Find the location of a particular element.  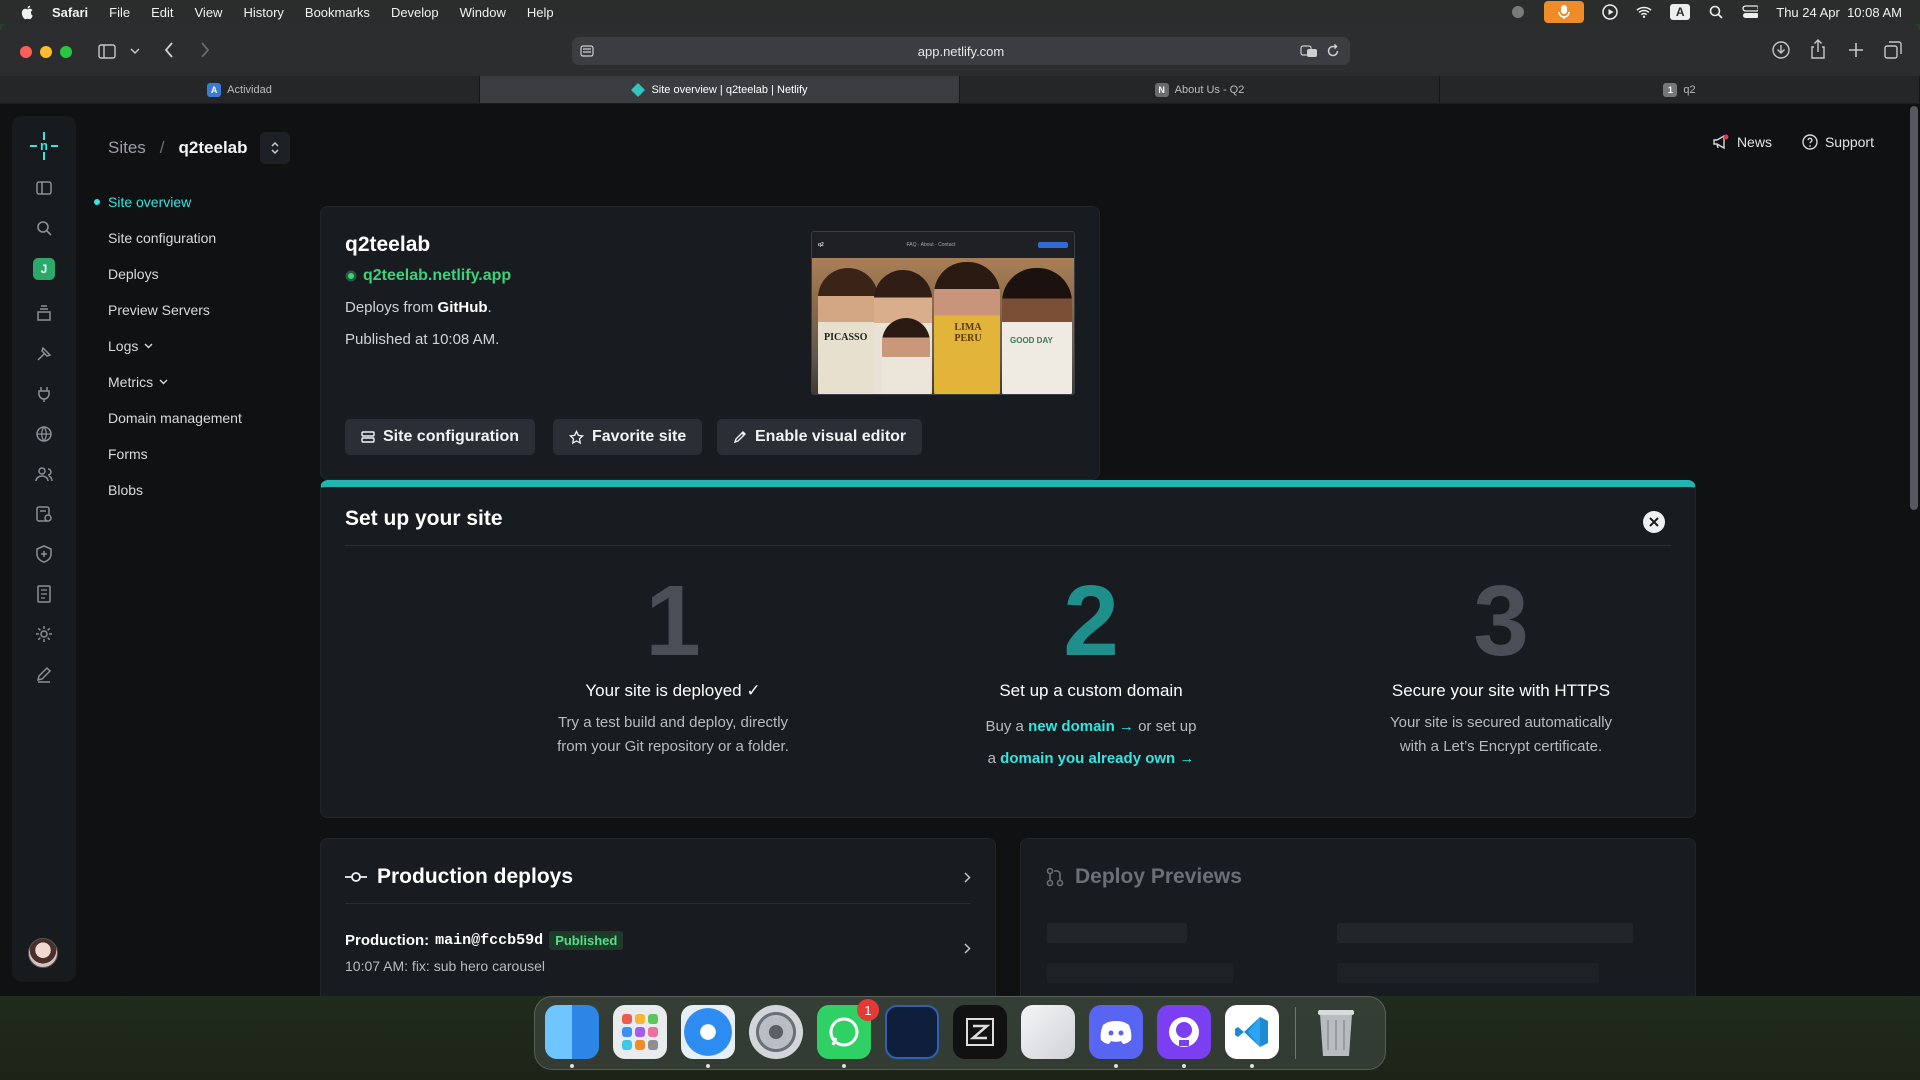

page-scrollbar is located at coordinates (1914, 308).